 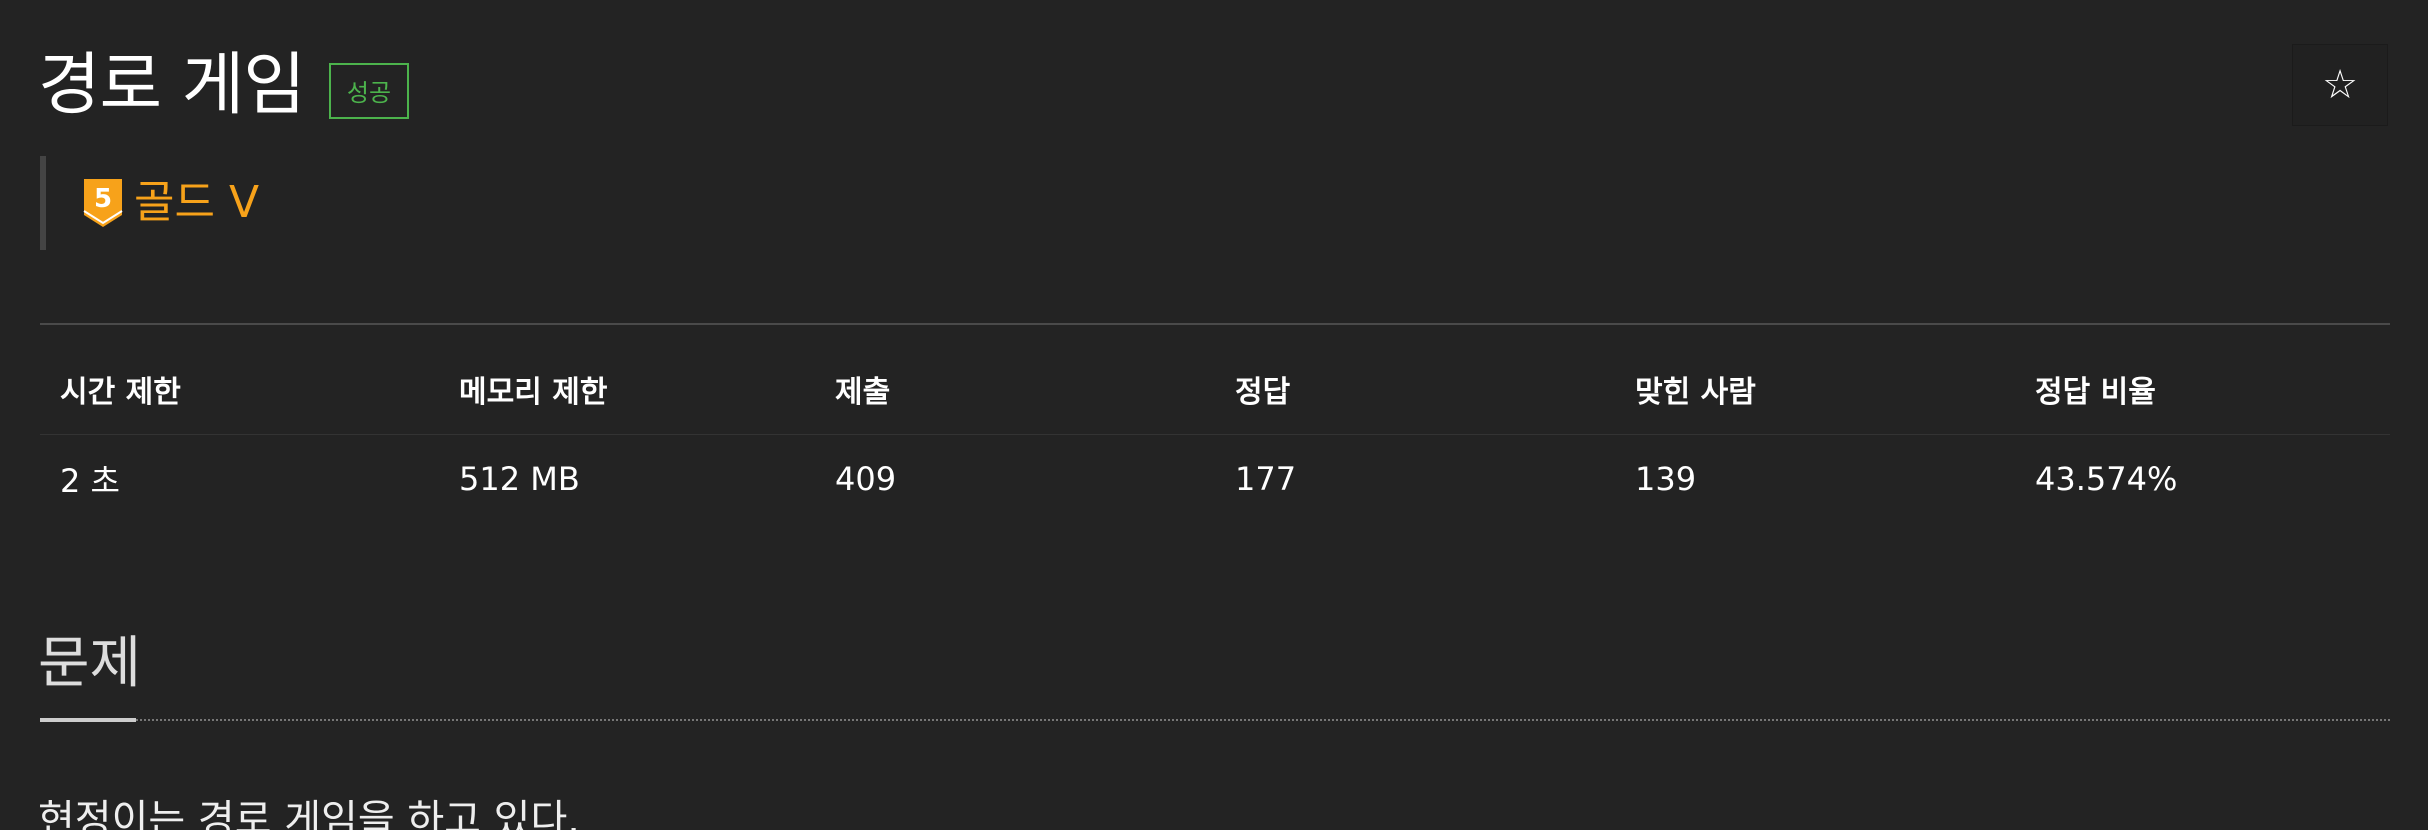 I want to click on value-accepted: 177, so click(x=1415, y=479).